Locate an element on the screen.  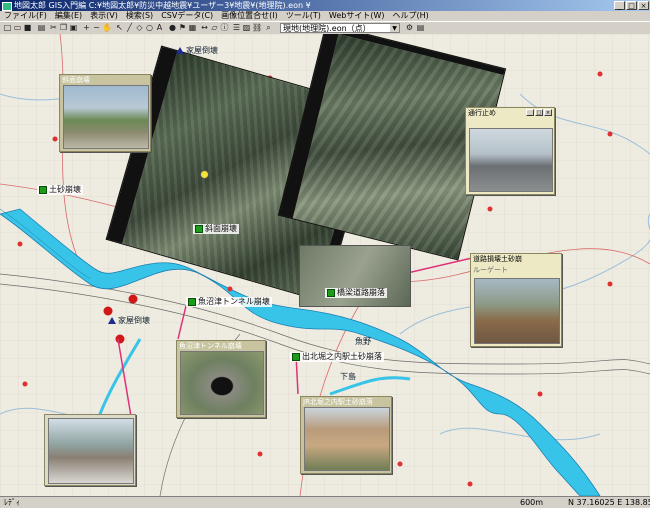
place-label: 下島 is located at coordinates (348, 376).